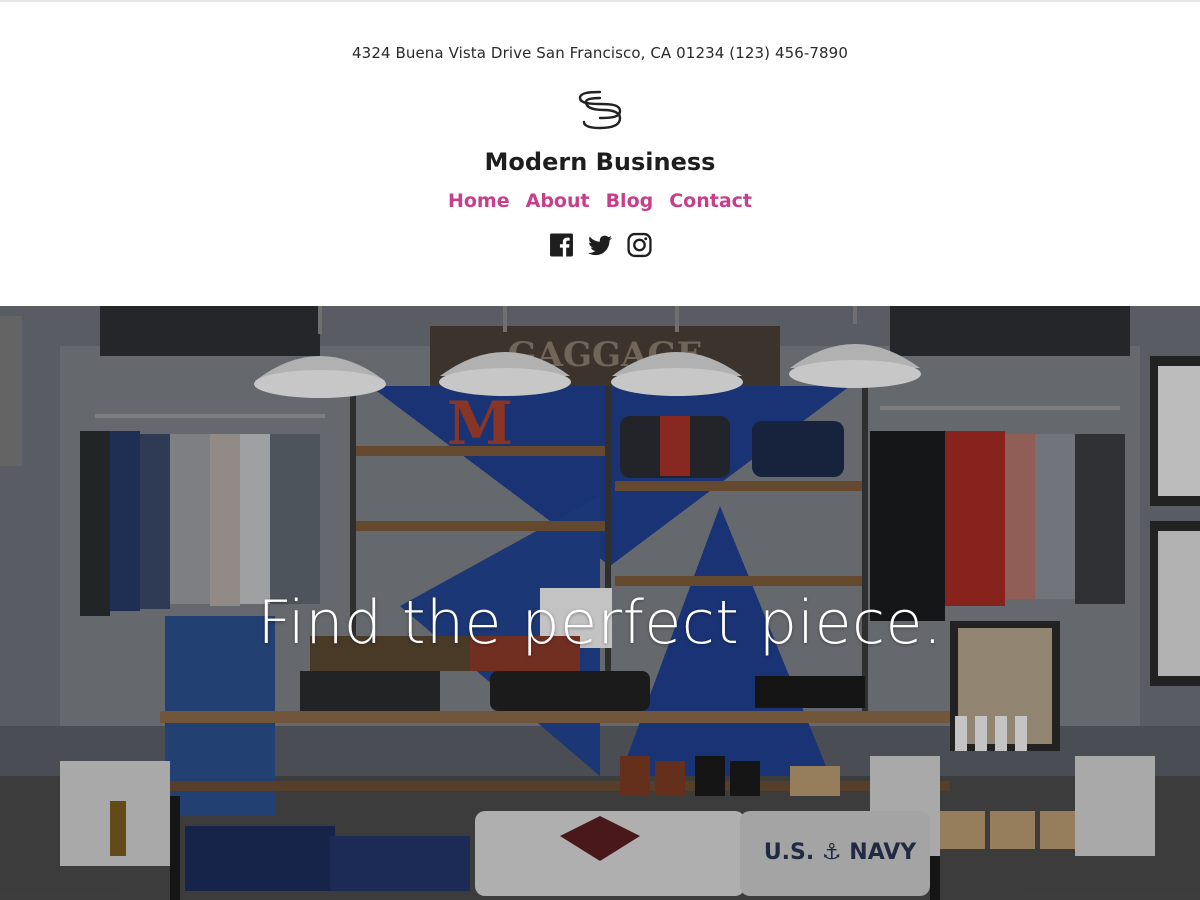 The height and width of the screenshot is (900, 1200). I want to click on nav-blog: Blog, so click(630, 201).